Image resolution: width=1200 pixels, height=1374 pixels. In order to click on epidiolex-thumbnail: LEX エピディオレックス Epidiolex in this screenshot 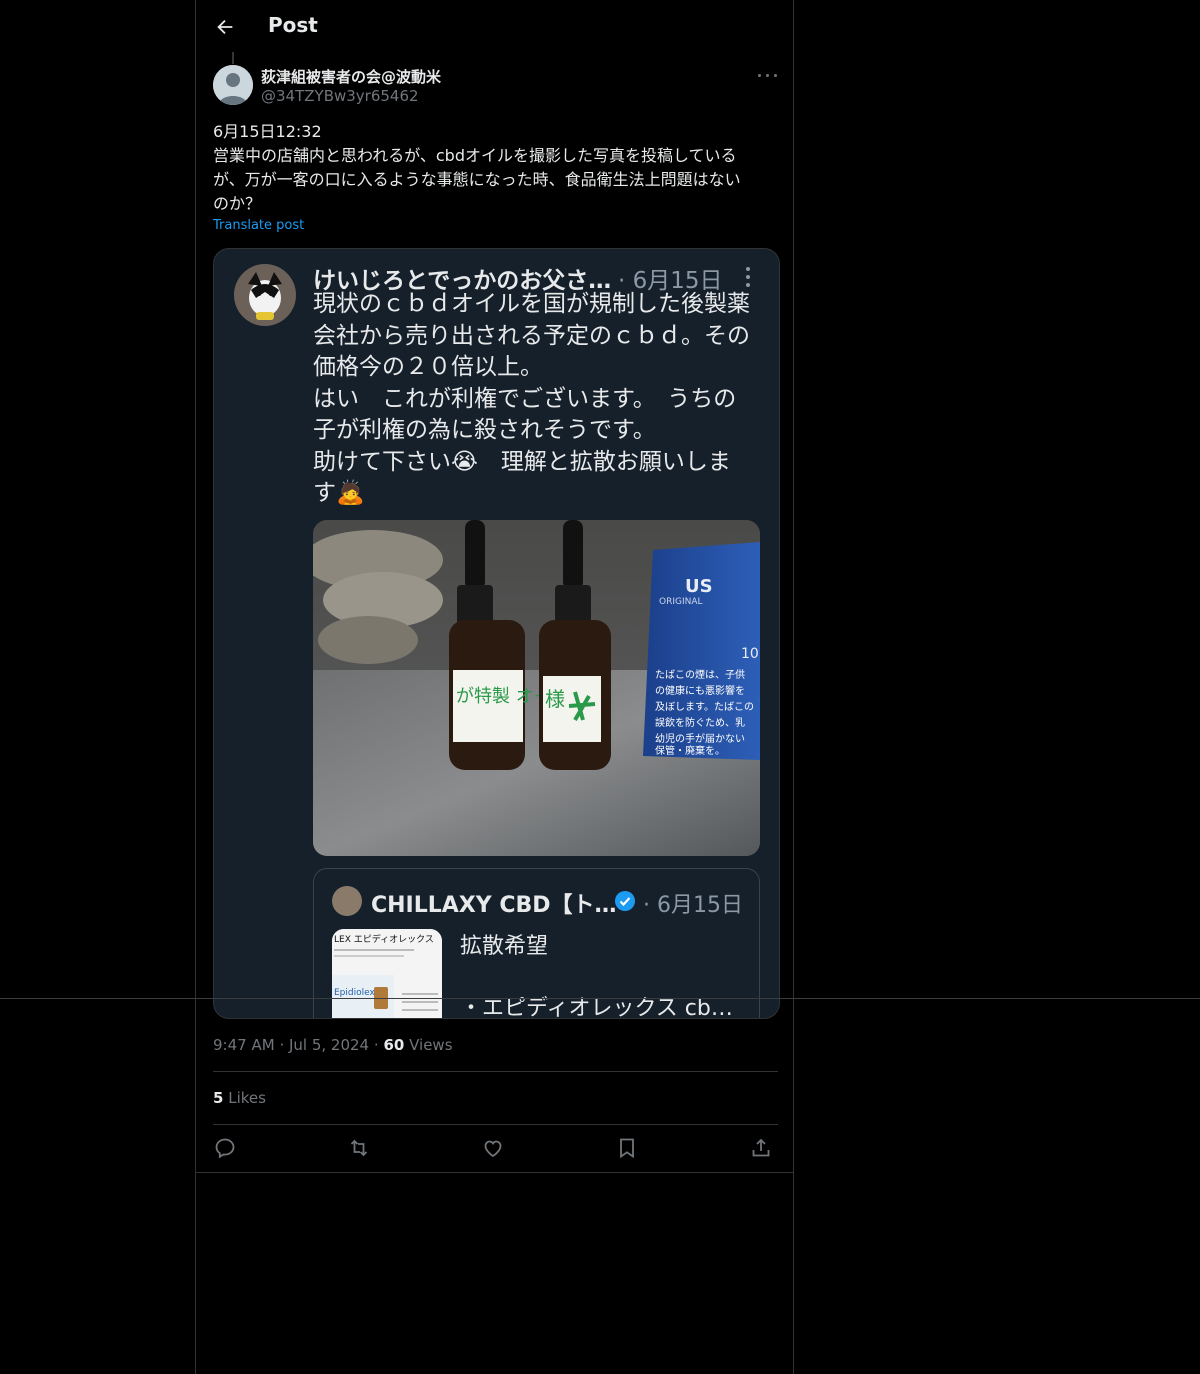, I will do `click(387, 973)`.